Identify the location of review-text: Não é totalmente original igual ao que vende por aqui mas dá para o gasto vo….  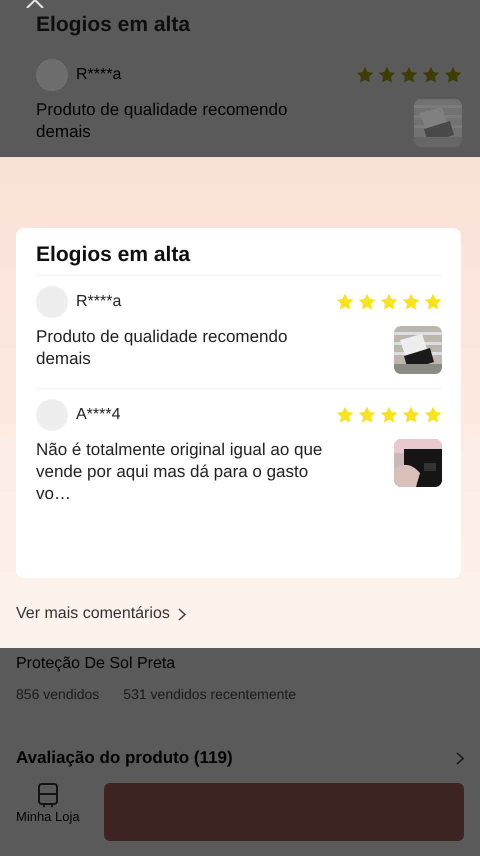
(180, 472).